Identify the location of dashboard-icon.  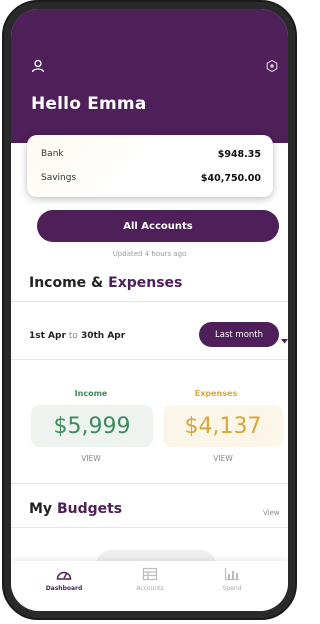
(64, 575).